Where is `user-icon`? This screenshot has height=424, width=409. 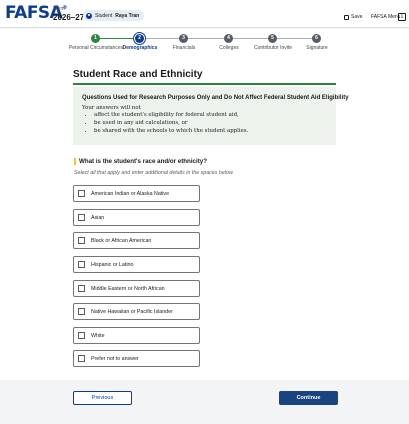 user-icon is located at coordinates (89, 15).